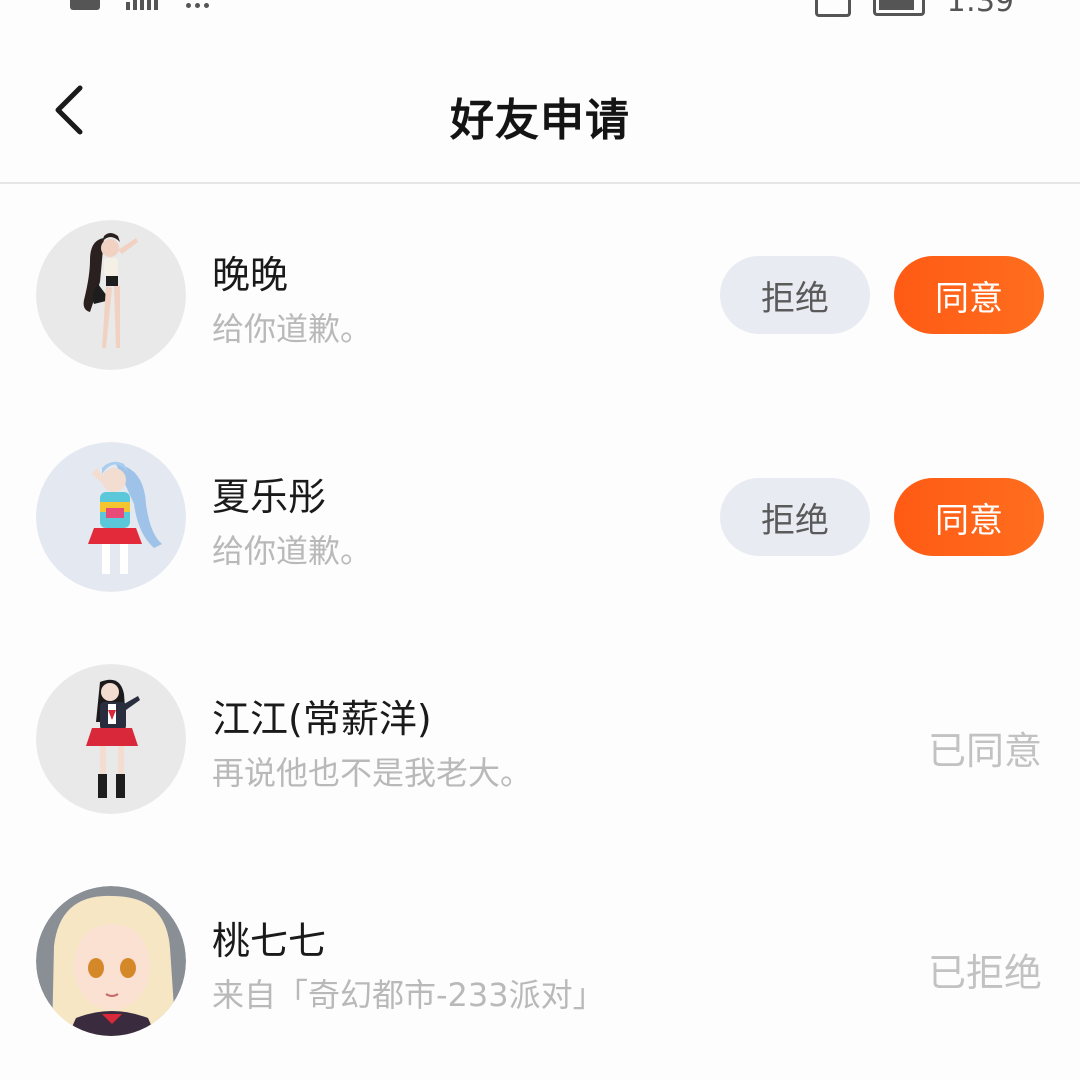 This screenshot has width=1080, height=1080. What do you see at coordinates (540, 120) in the screenshot?
I see `page-title: 好友申请` at bounding box center [540, 120].